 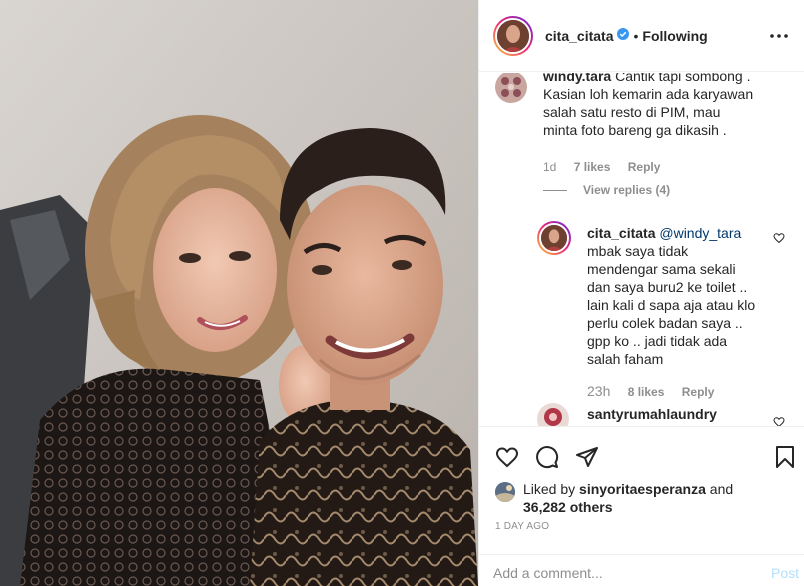 What do you see at coordinates (522, 526) in the screenshot?
I see `post-timestamp: 1 DAY AGO` at bounding box center [522, 526].